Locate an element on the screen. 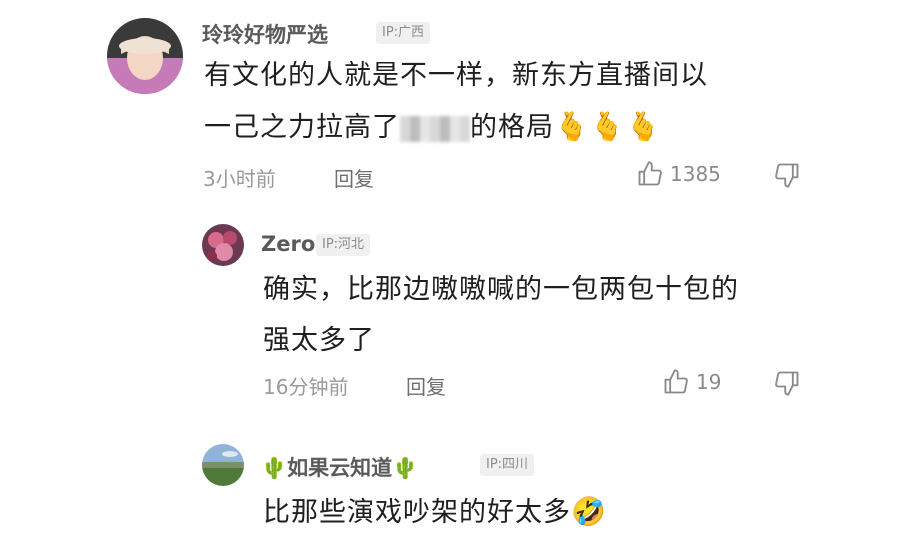  comment-text-segment: 一己之力拉高了 is located at coordinates (302, 127).